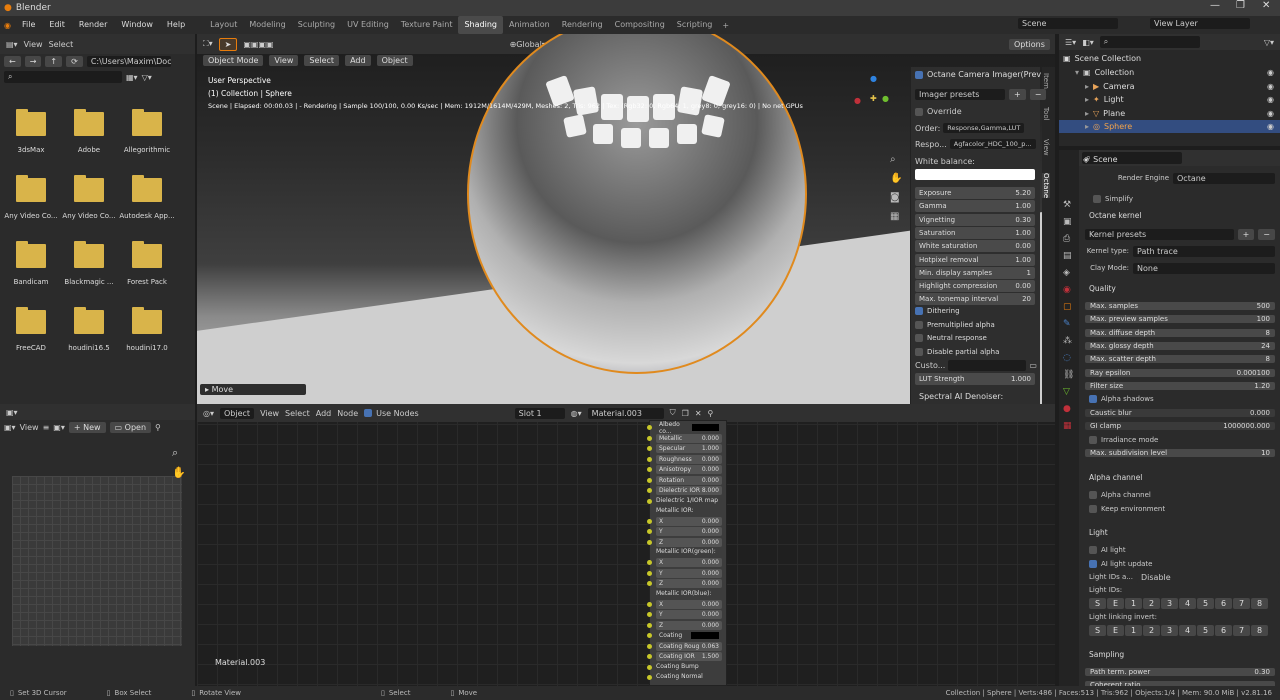 The image size is (1280, 700). What do you see at coordinates (689, 438) in the screenshot?
I see `node-input-1: Metallic 0.000` at bounding box center [689, 438].